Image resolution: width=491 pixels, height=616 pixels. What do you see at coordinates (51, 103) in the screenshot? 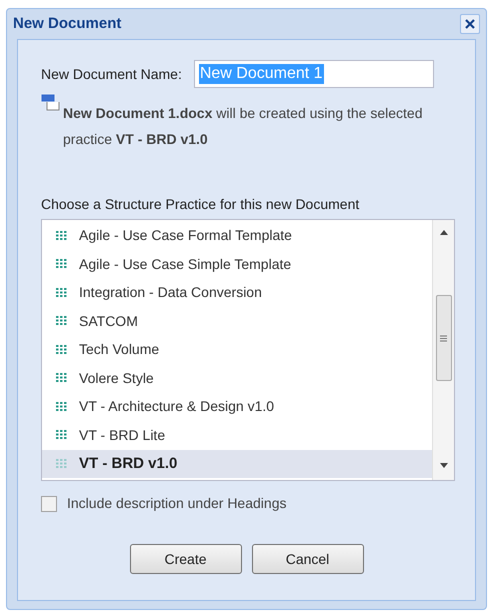
I see `document-icon` at bounding box center [51, 103].